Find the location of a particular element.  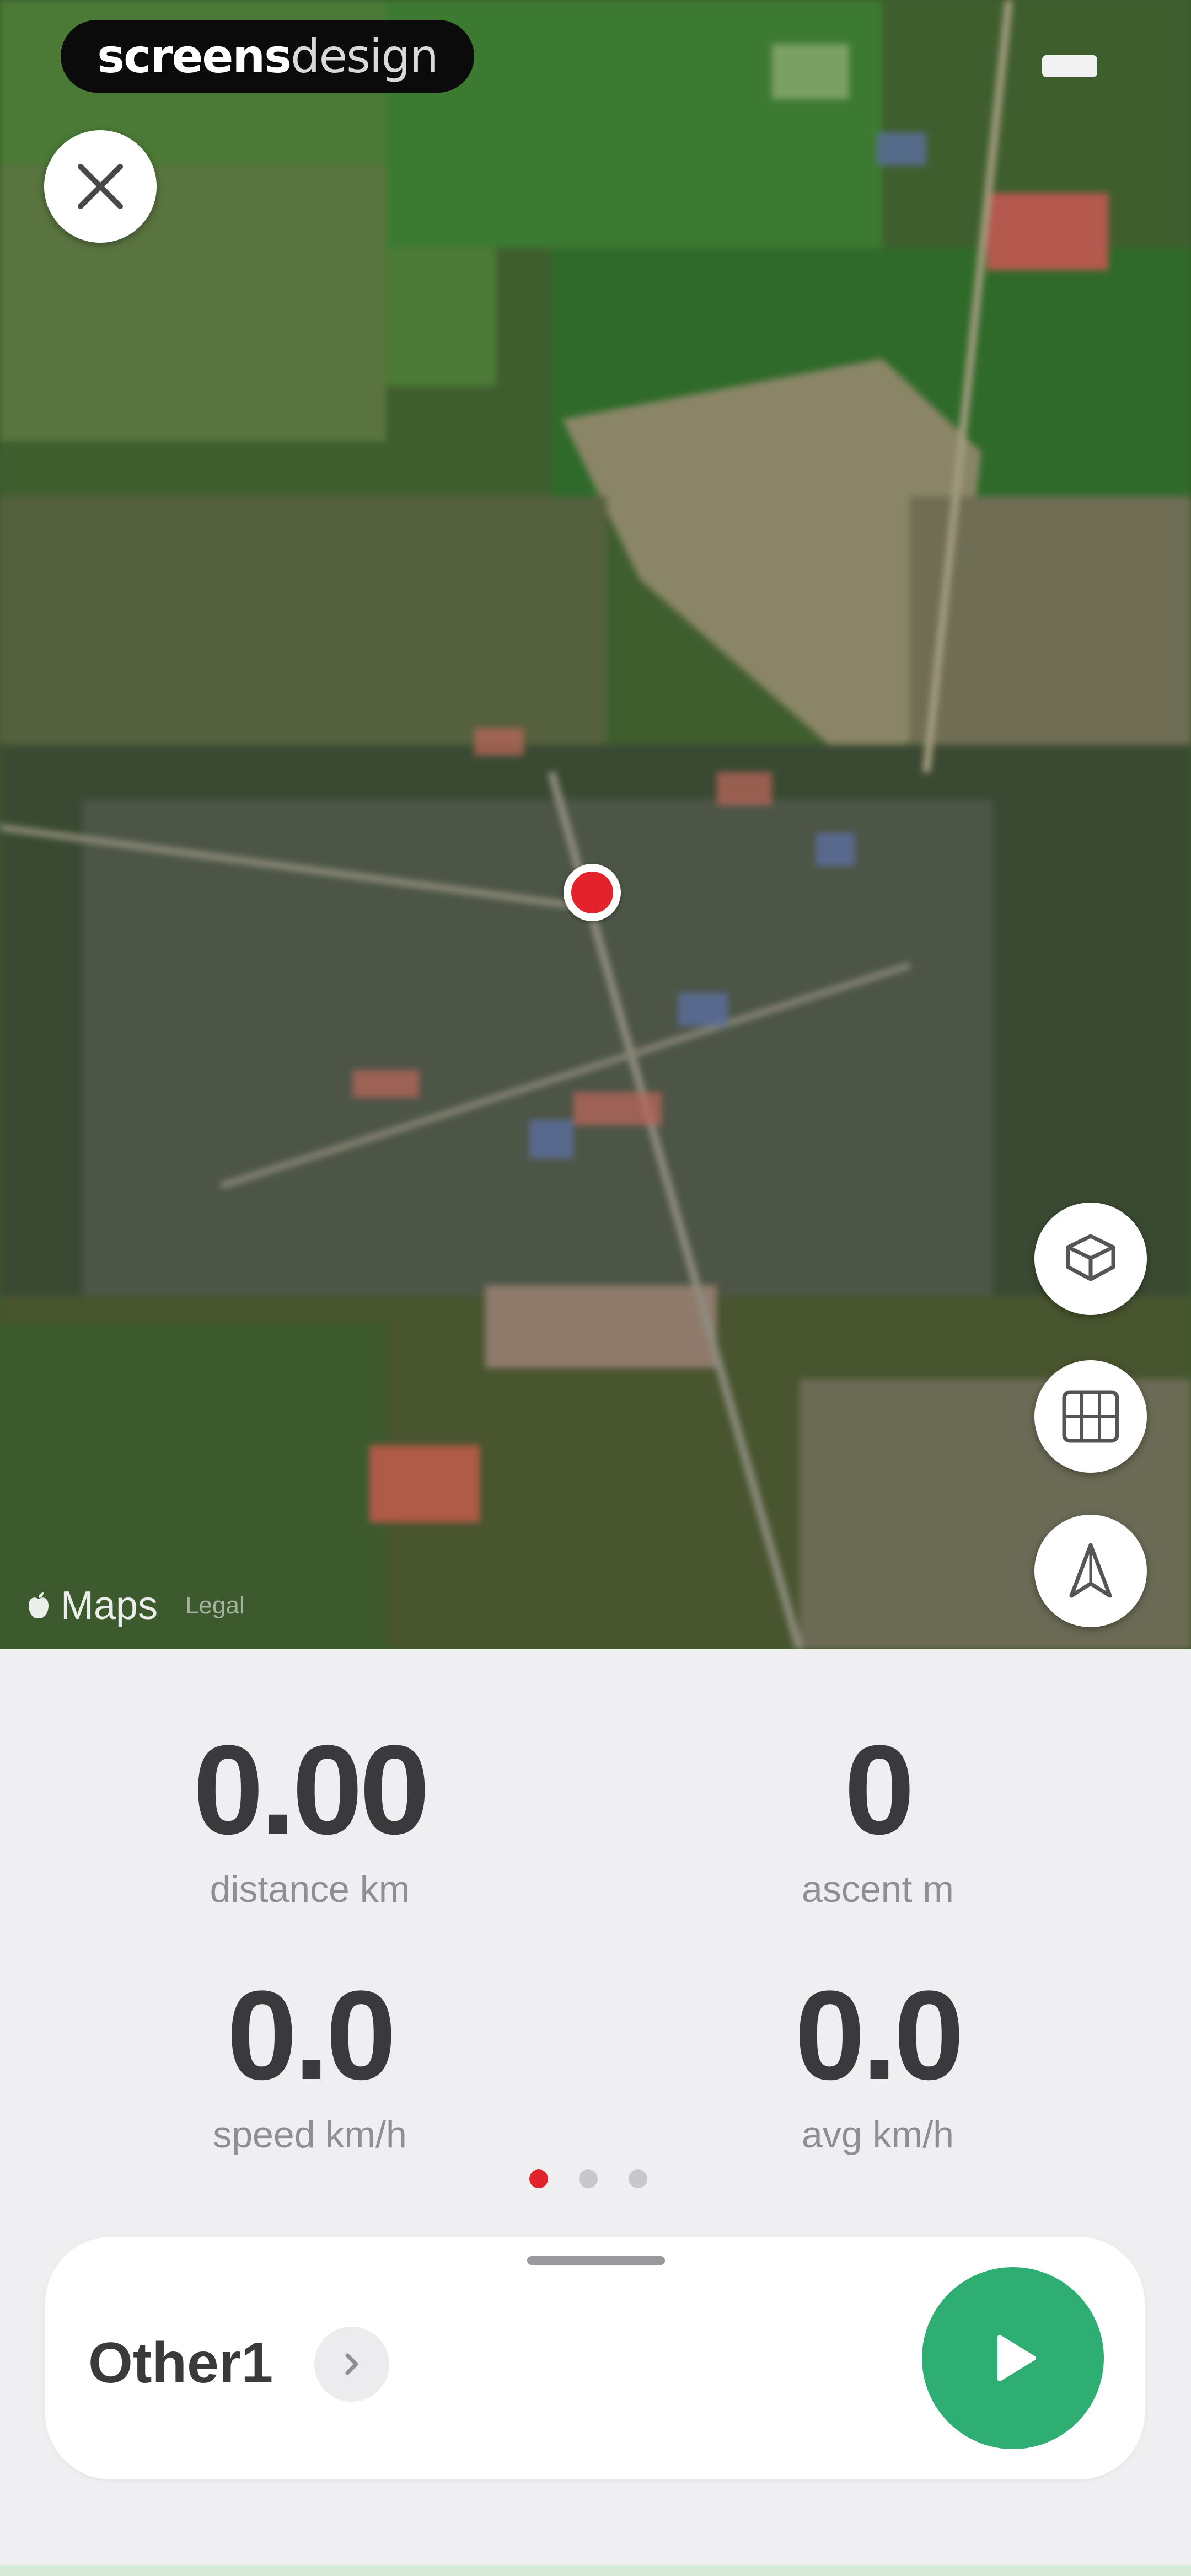

stat-speed: 0.0 speed km/h is located at coordinates (310, 2064).